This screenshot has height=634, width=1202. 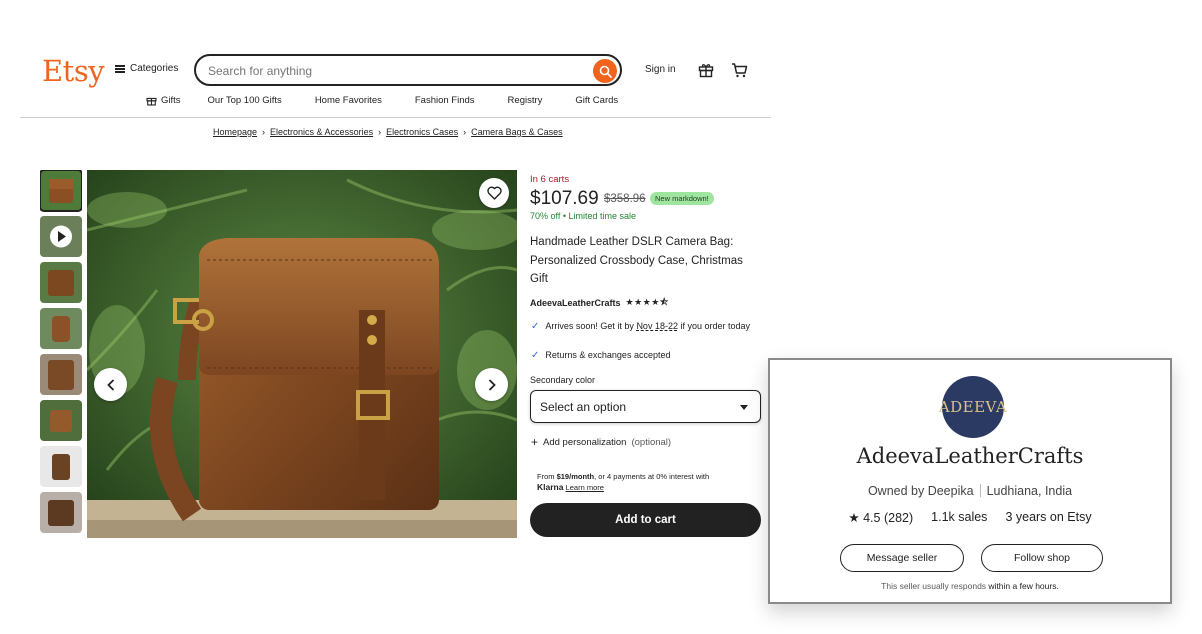 I want to click on caret-down-icon, so click(x=744, y=407).